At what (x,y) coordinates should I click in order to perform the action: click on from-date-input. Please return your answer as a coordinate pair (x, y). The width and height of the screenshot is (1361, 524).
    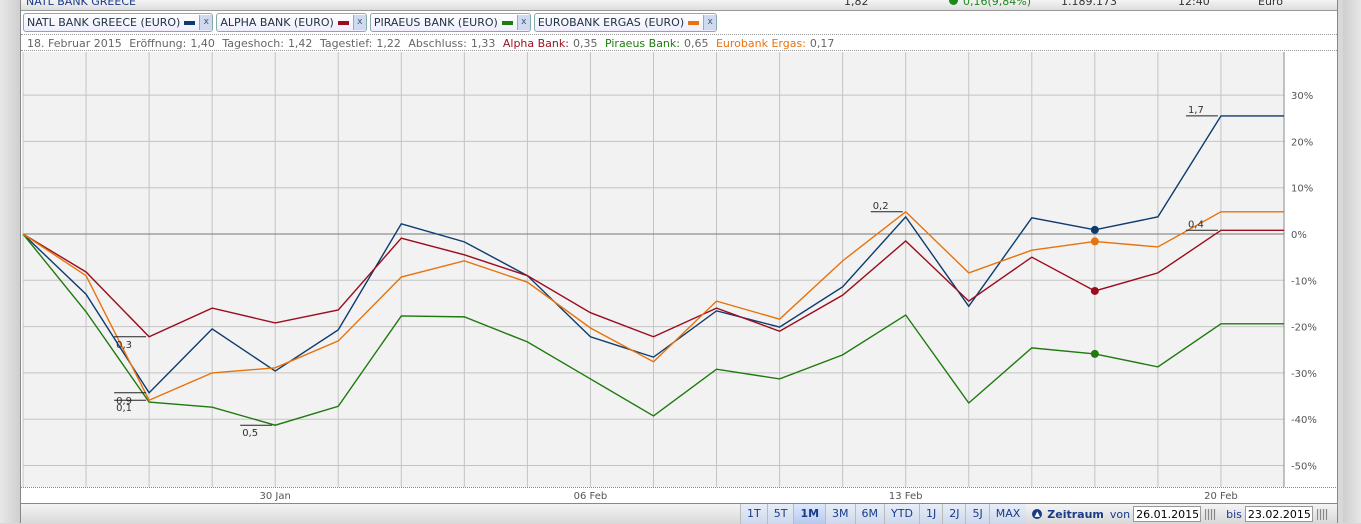
    Looking at the image, I should click on (1167, 514).